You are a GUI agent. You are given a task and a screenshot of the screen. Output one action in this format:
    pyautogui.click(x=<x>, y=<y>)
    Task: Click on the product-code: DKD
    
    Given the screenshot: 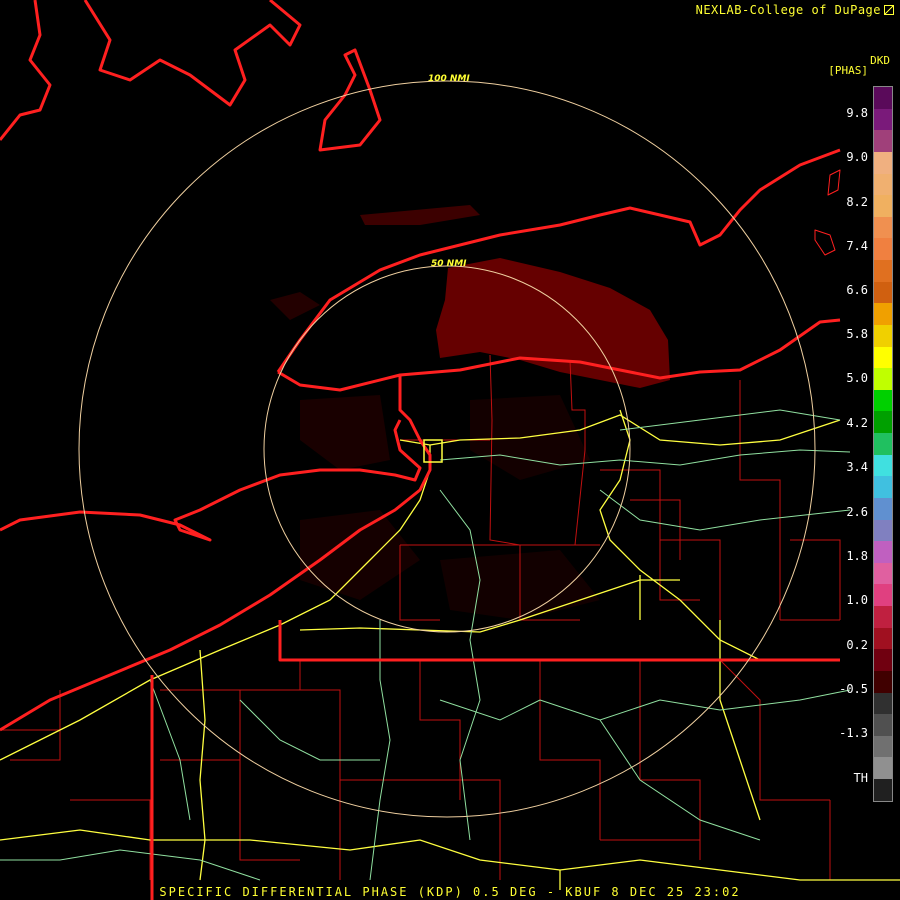 What is the action you would take?
    pyautogui.click(x=880, y=60)
    